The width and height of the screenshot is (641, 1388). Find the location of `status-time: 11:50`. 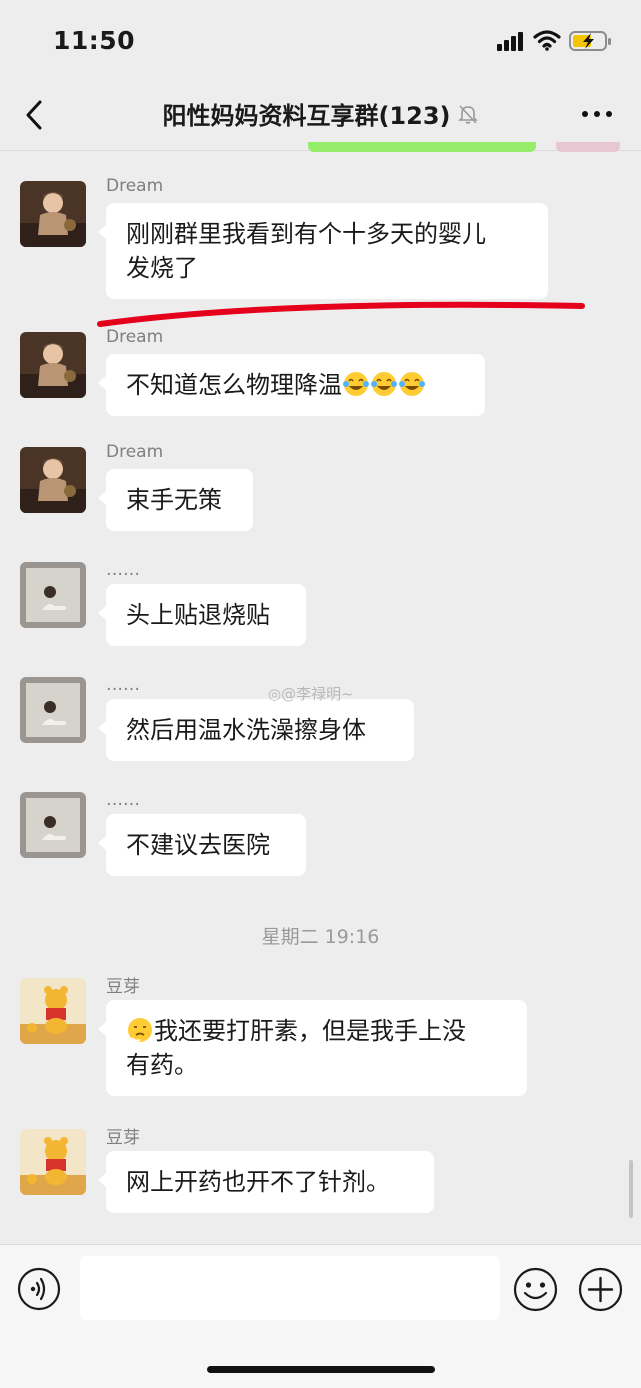

status-time: 11:50 is located at coordinates (94, 40).